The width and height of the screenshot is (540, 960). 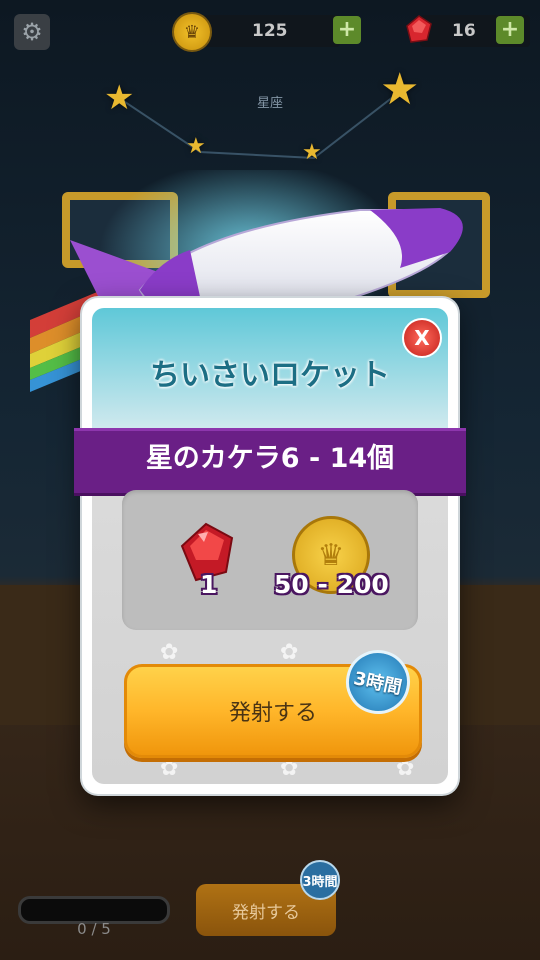 I want to click on close-icon: X, so click(x=422, y=338).